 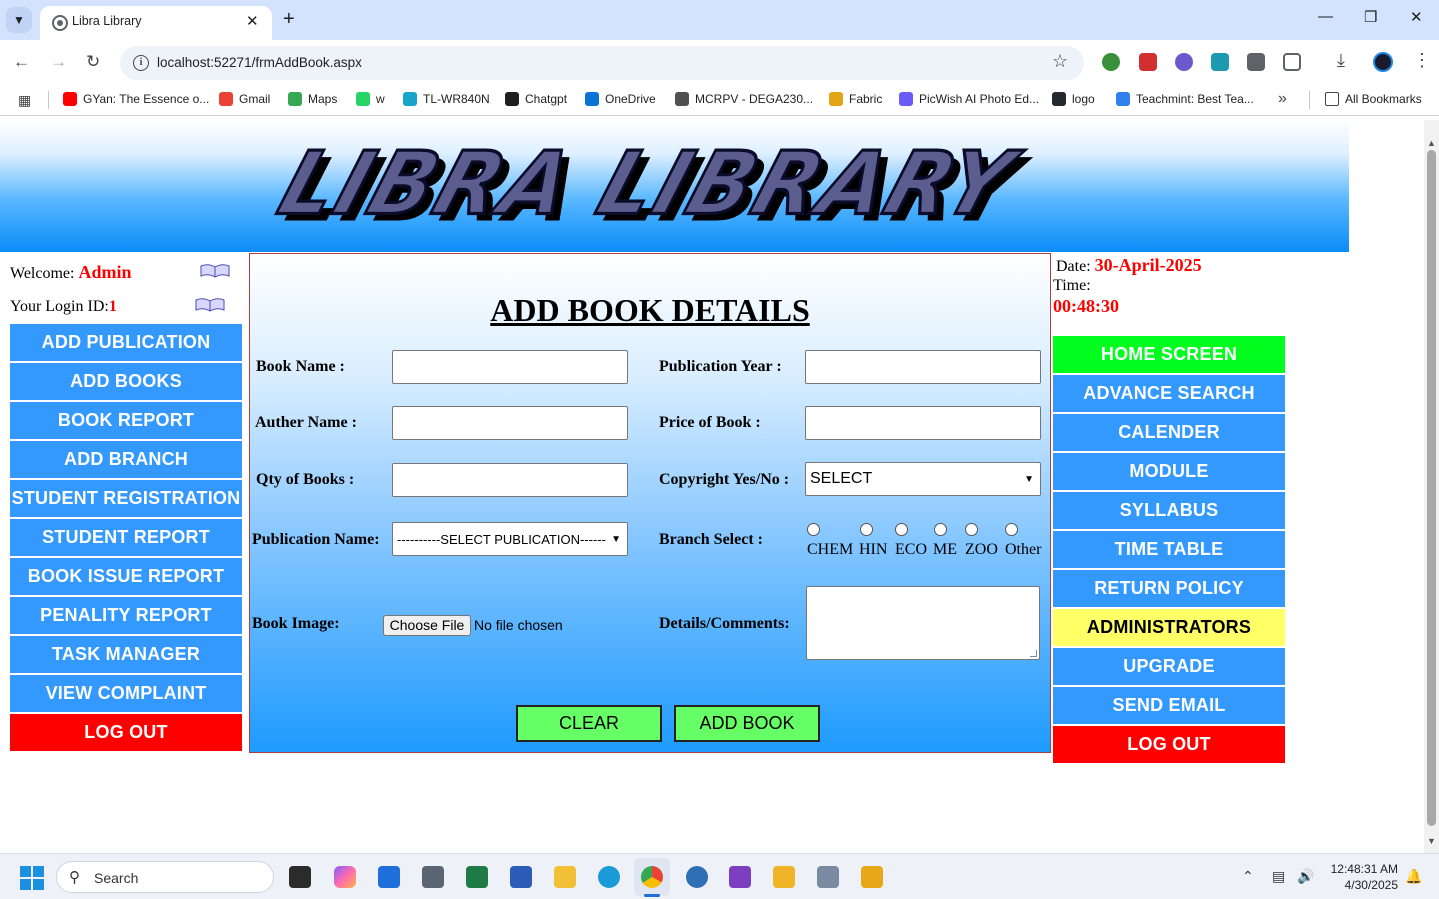 What do you see at coordinates (24, 100) in the screenshot?
I see `apps-grid-icon: ▦` at bounding box center [24, 100].